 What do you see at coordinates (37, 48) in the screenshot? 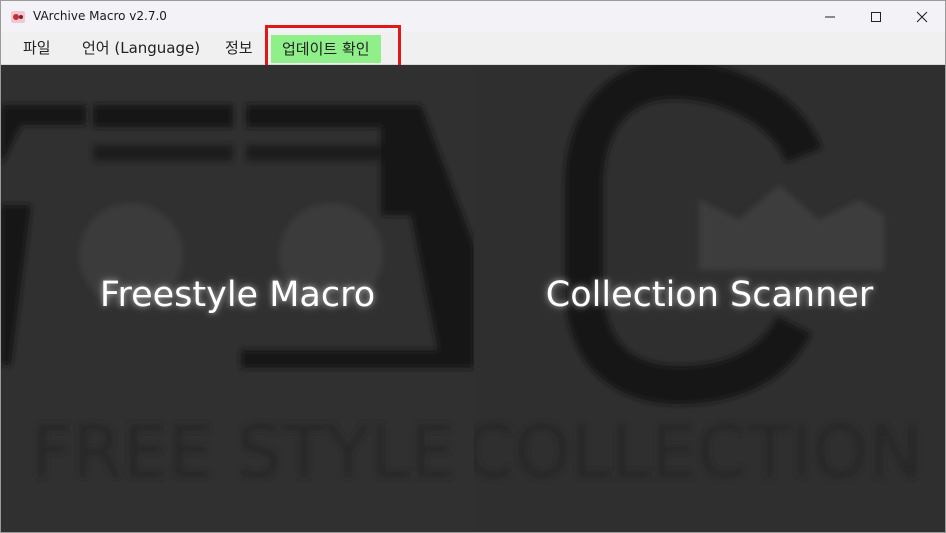
I see `menu-file: 파일` at bounding box center [37, 48].